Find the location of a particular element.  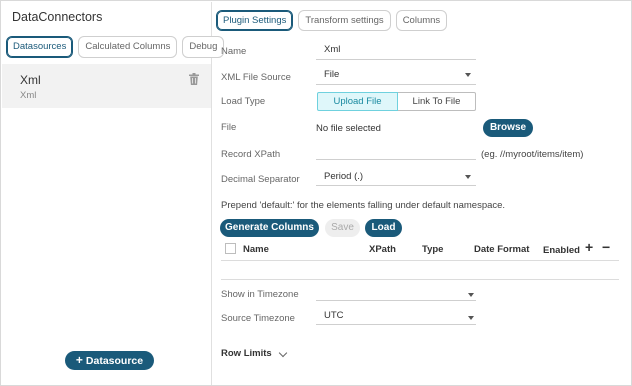

source-timezone-select: UTC is located at coordinates (334, 315).